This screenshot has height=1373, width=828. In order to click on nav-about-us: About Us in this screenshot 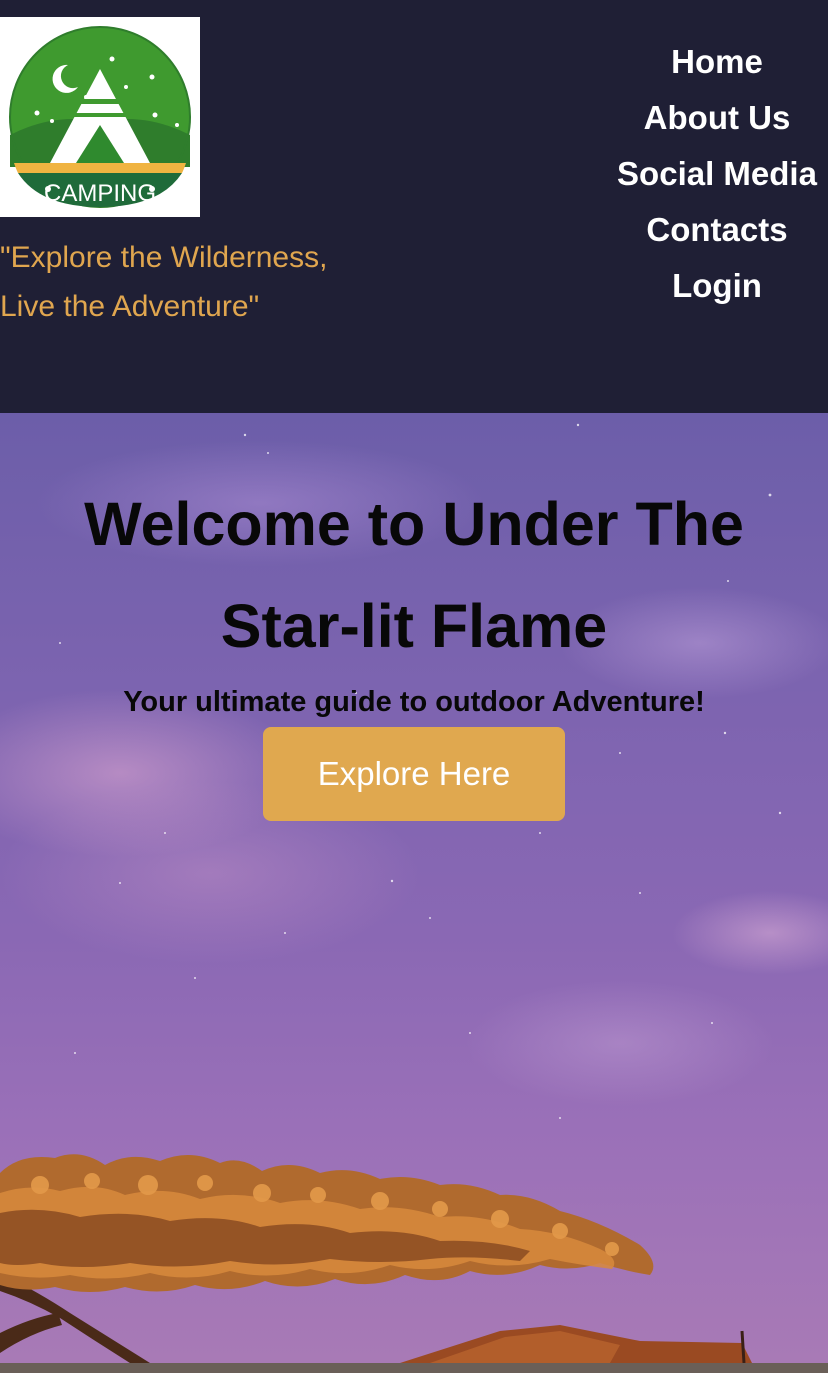, I will do `click(717, 118)`.